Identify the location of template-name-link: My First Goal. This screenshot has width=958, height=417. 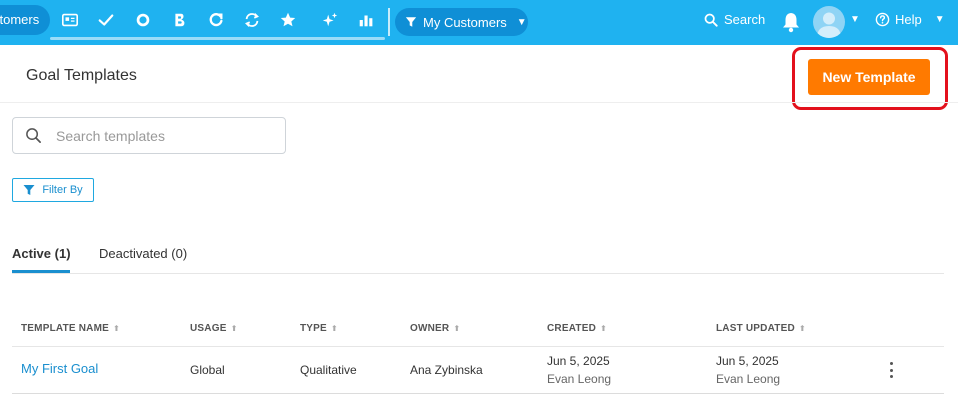
(59, 368).